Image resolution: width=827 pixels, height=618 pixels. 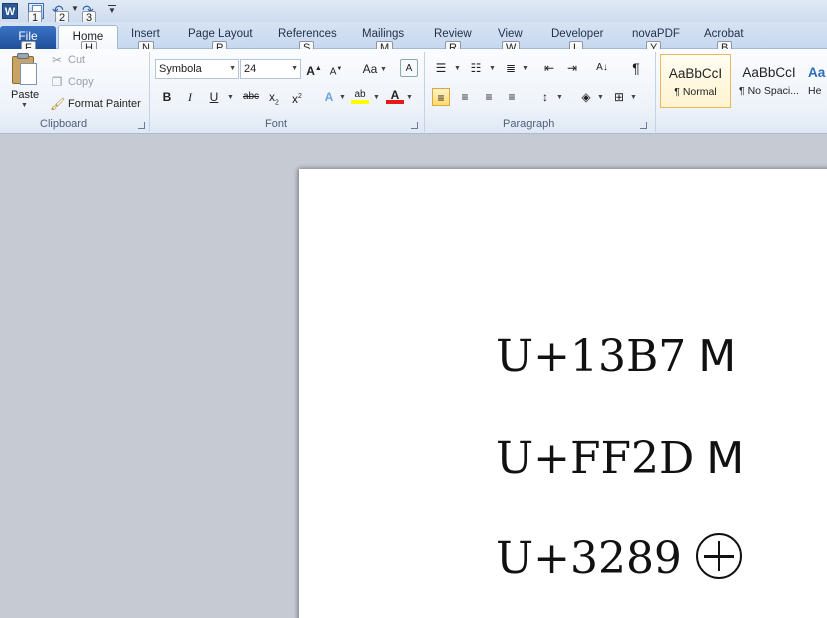 What do you see at coordinates (360, 95) in the screenshot?
I see `highlight-icon: ab` at bounding box center [360, 95].